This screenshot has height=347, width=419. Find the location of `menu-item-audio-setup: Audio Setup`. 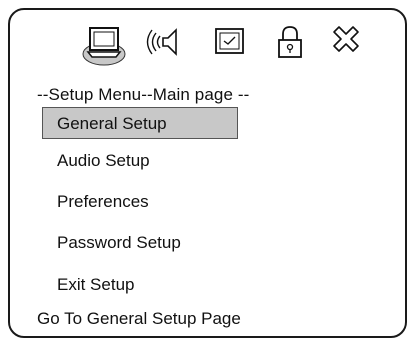

menu-item-audio-setup: Audio Setup is located at coordinates (96, 161).